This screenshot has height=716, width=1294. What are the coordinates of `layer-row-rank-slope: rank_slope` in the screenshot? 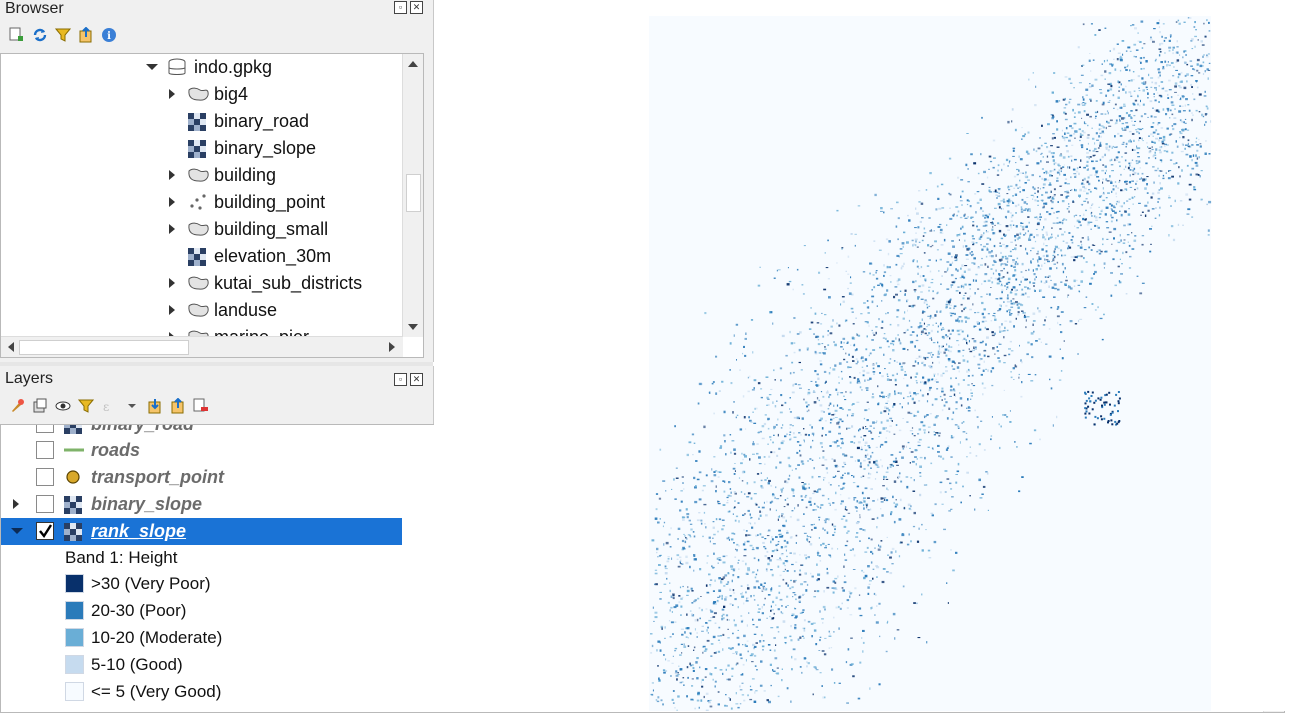 It's located at (201, 531).